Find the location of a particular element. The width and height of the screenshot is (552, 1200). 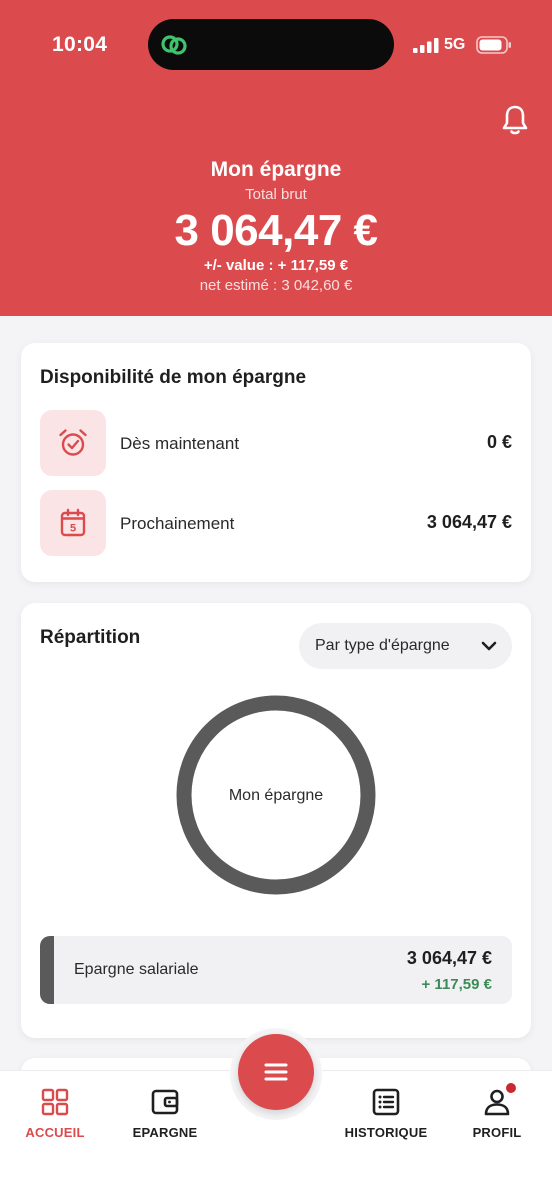

menu-icon is located at coordinates (276, 1072).